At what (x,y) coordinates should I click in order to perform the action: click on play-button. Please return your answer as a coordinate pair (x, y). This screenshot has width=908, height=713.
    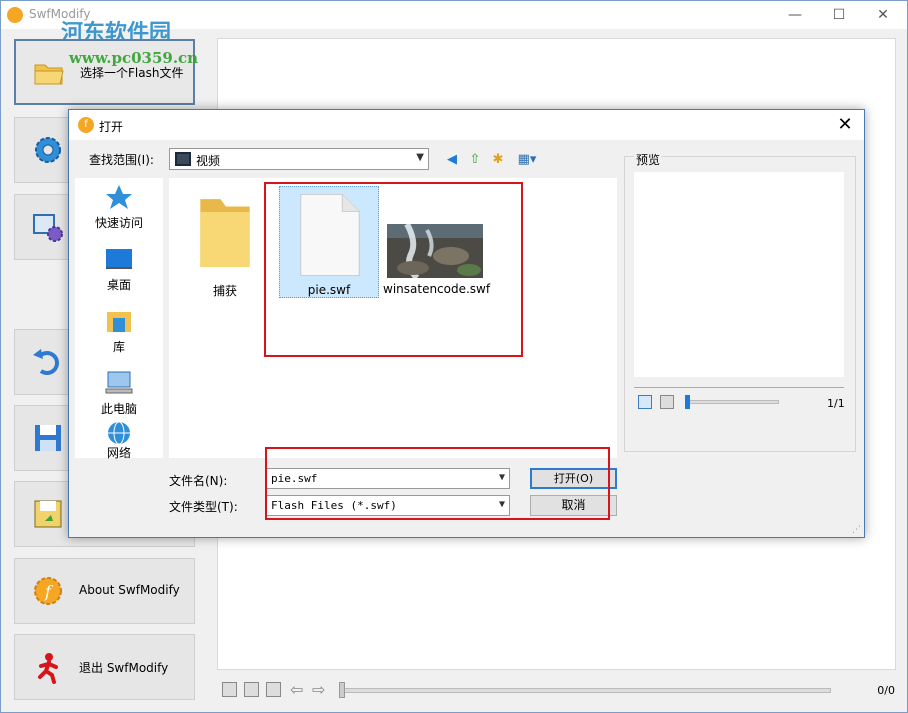
    Looking at the image, I should click on (229, 689).